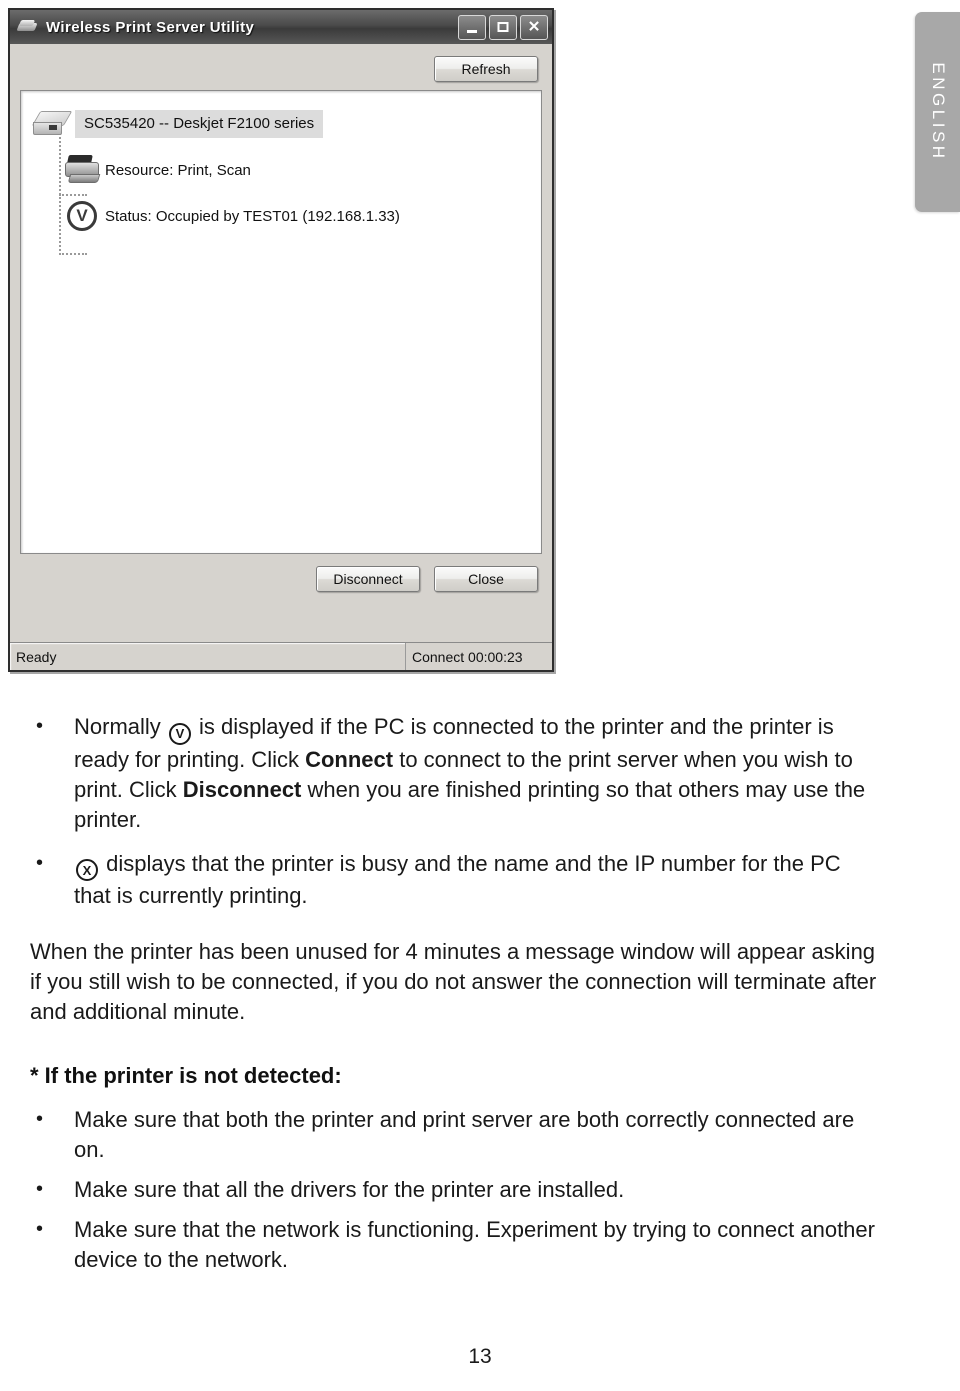 The width and height of the screenshot is (960, 1391). Describe the element at coordinates (486, 579) in the screenshot. I see `close-button: Close` at that location.